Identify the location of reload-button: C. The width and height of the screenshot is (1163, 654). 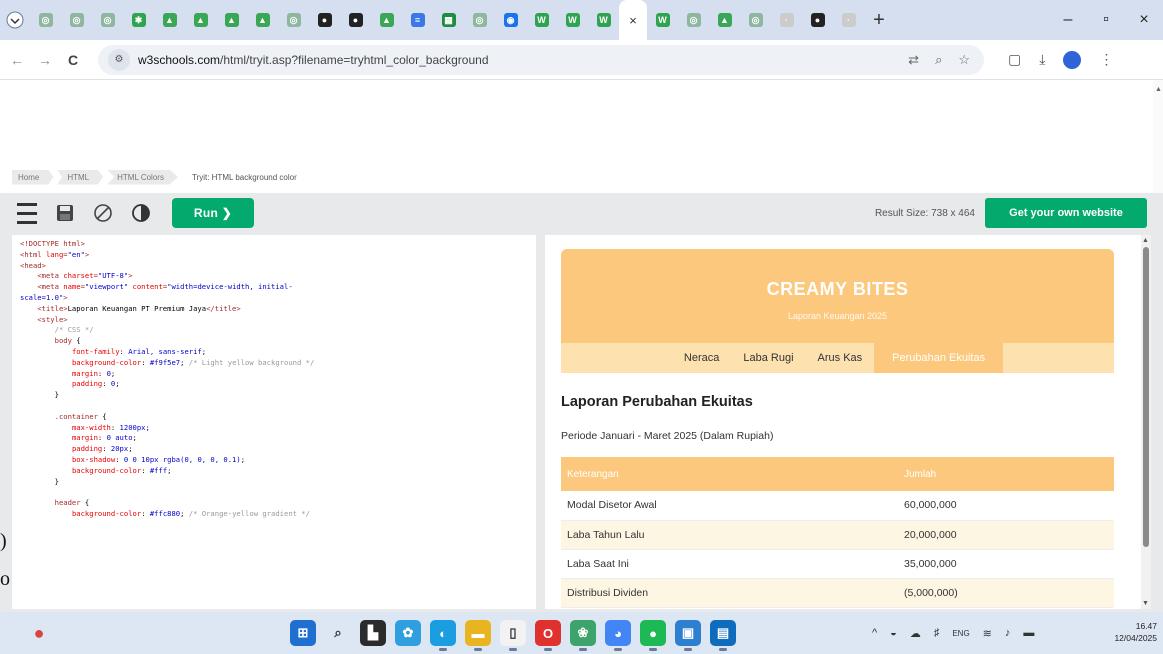
(73, 60).